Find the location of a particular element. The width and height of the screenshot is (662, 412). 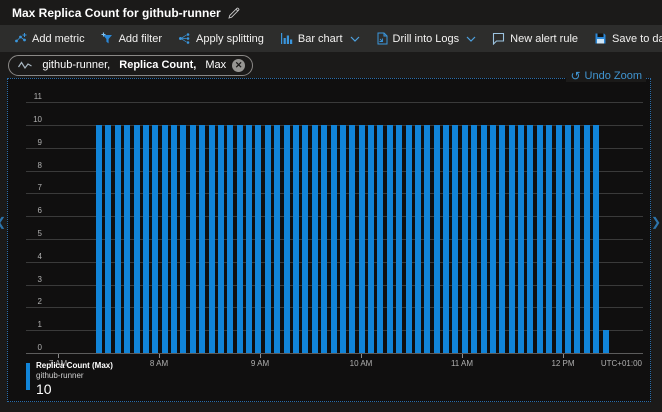

y-axis-tick-label: 7 is located at coordinates (39, 188).